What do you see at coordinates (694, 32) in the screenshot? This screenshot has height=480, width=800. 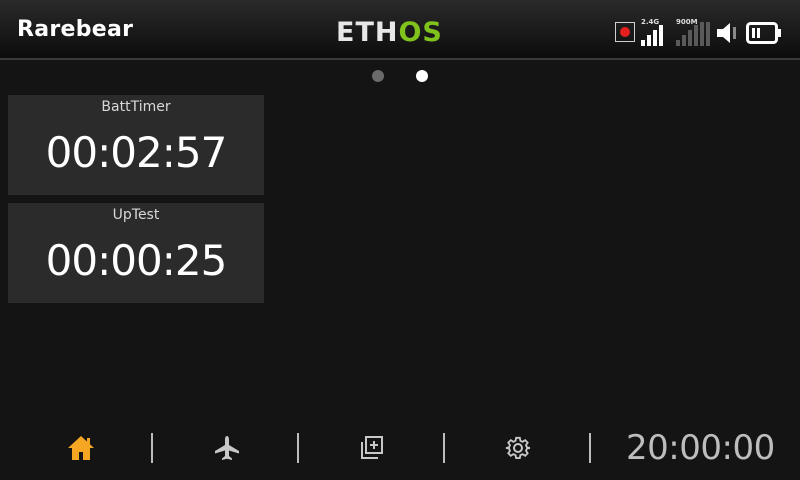 I see `signal-900m-icon: 900M` at bounding box center [694, 32].